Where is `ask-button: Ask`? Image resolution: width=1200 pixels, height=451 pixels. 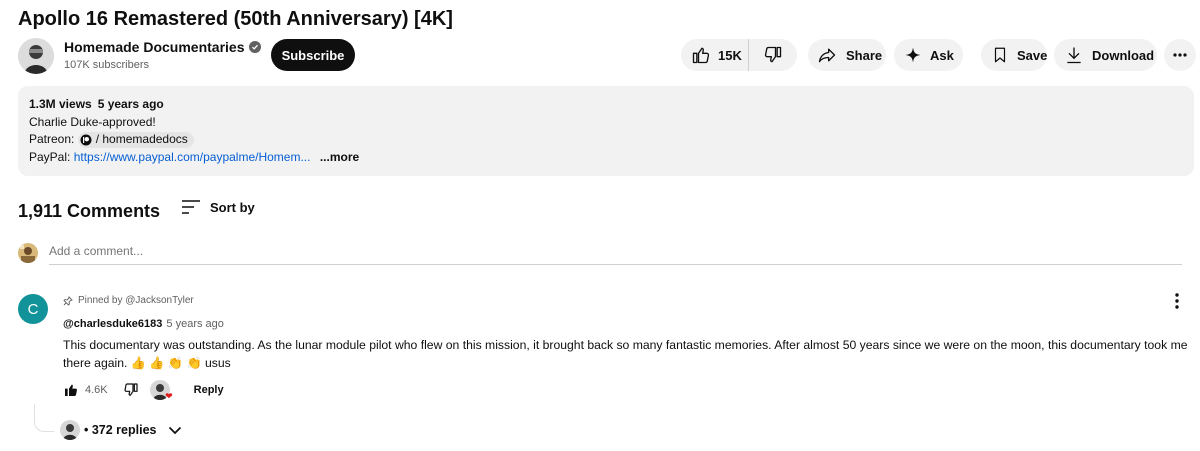 ask-button: Ask is located at coordinates (928, 55).